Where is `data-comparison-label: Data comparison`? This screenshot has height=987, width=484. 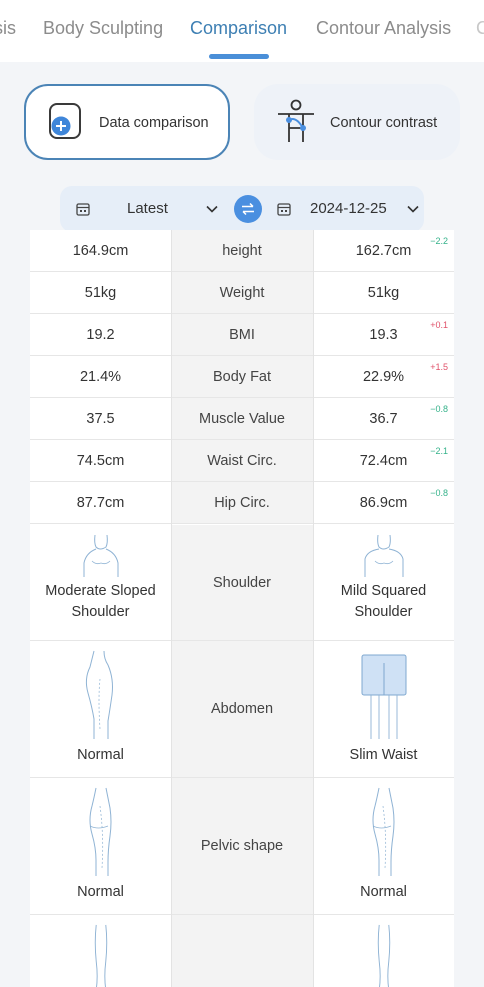 data-comparison-label: Data comparison is located at coordinates (154, 123).